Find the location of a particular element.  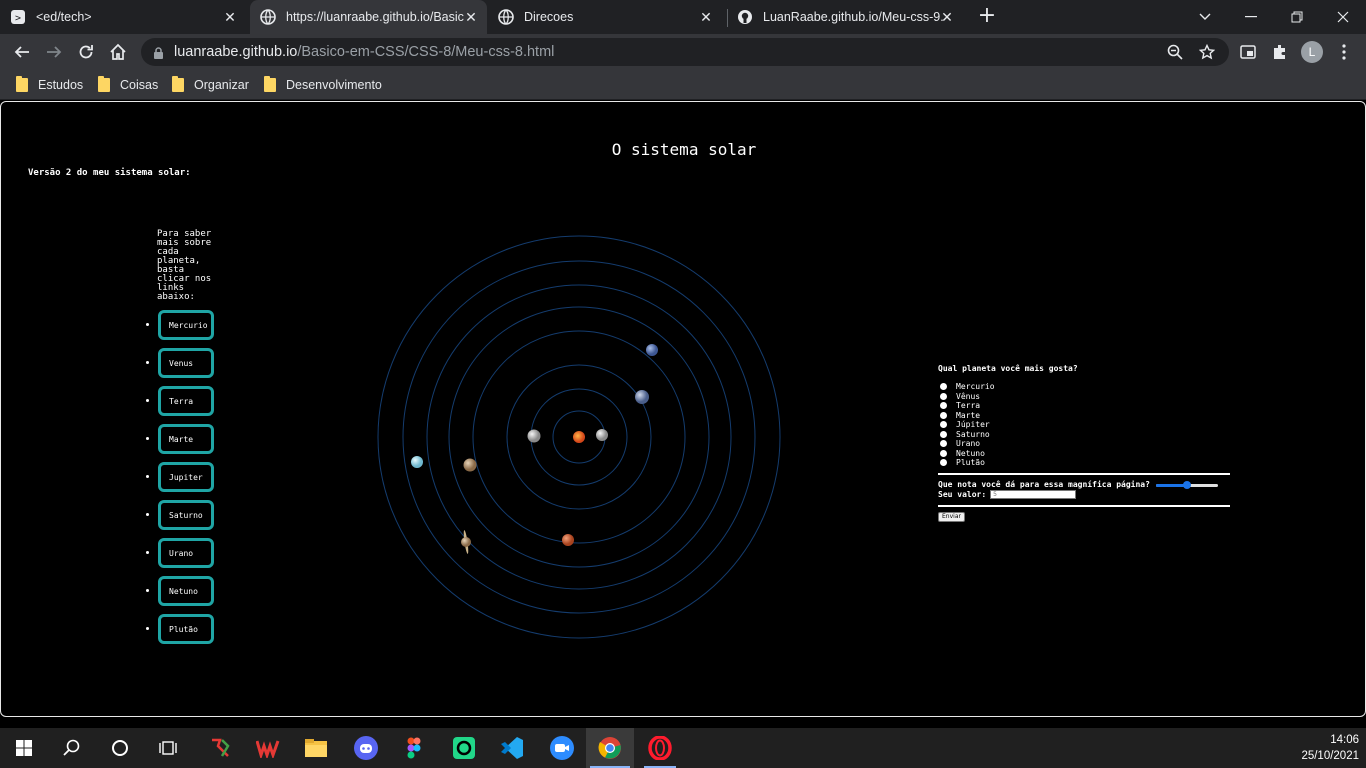

menu-dots-icon is located at coordinates (1344, 52).